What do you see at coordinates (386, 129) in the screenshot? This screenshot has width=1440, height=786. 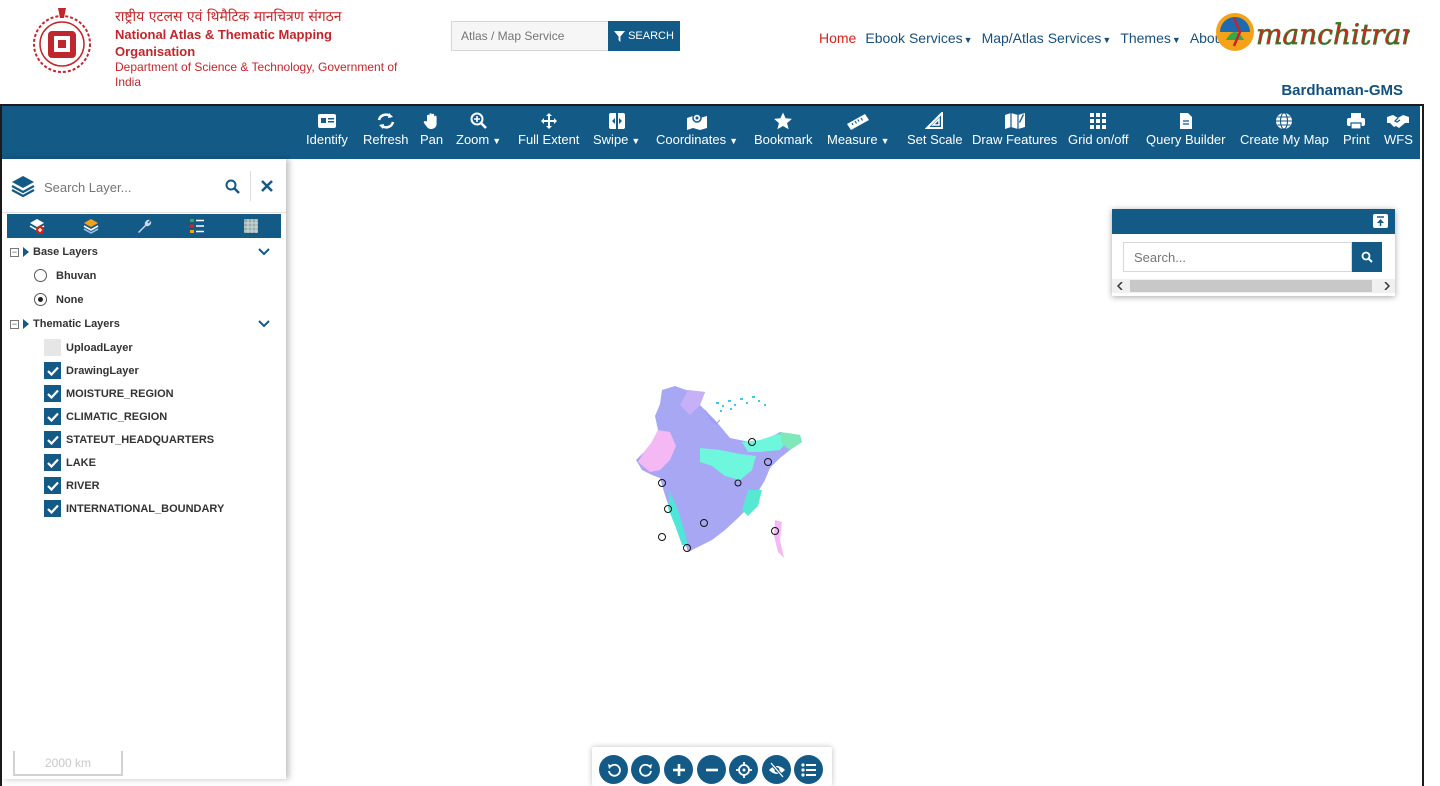 I see `tool-refresh: Refresh` at bounding box center [386, 129].